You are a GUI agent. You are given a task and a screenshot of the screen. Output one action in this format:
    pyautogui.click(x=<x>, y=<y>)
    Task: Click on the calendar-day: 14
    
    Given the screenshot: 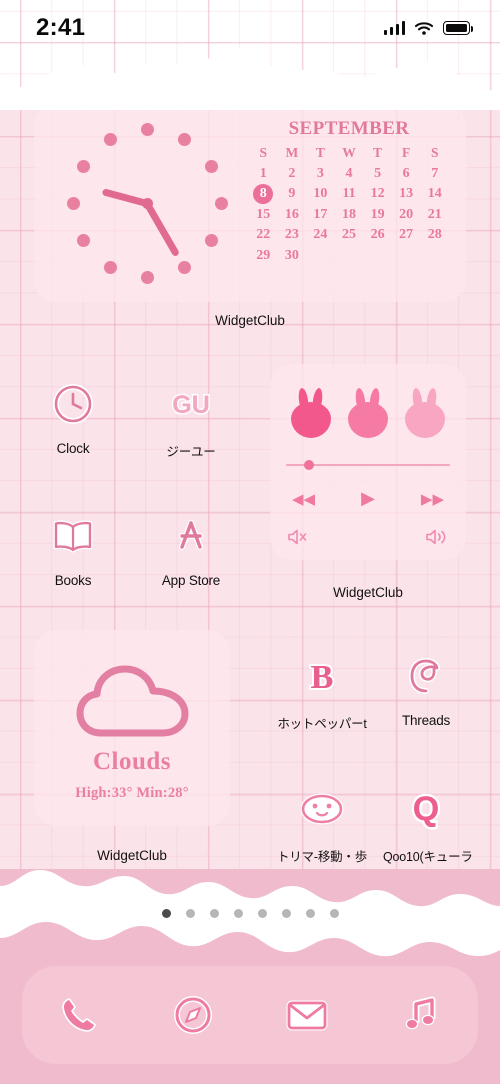 What is the action you would take?
    pyautogui.click(x=434, y=194)
    